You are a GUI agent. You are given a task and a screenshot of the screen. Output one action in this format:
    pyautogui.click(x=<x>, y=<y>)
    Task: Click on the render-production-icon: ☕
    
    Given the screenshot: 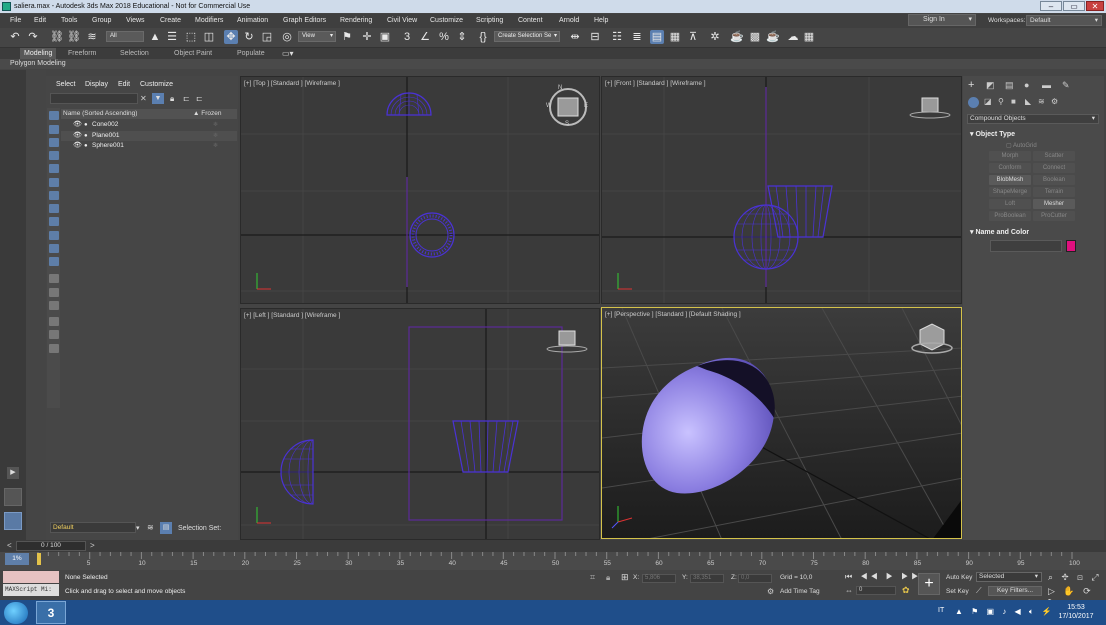 What is the action you would take?
    pyautogui.click(x=773, y=37)
    